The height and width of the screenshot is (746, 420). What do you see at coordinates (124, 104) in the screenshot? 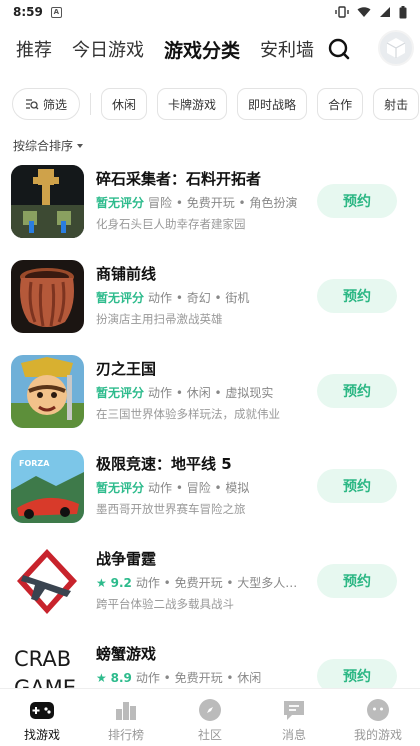
I see `category-chip-casual: 休闲` at bounding box center [124, 104].